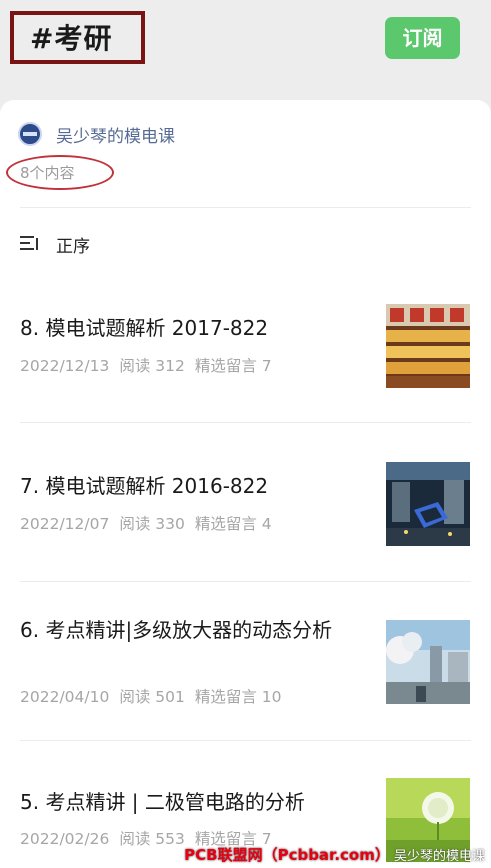  What do you see at coordinates (30, 243) in the screenshot?
I see `sort-icon` at bounding box center [30, 243].